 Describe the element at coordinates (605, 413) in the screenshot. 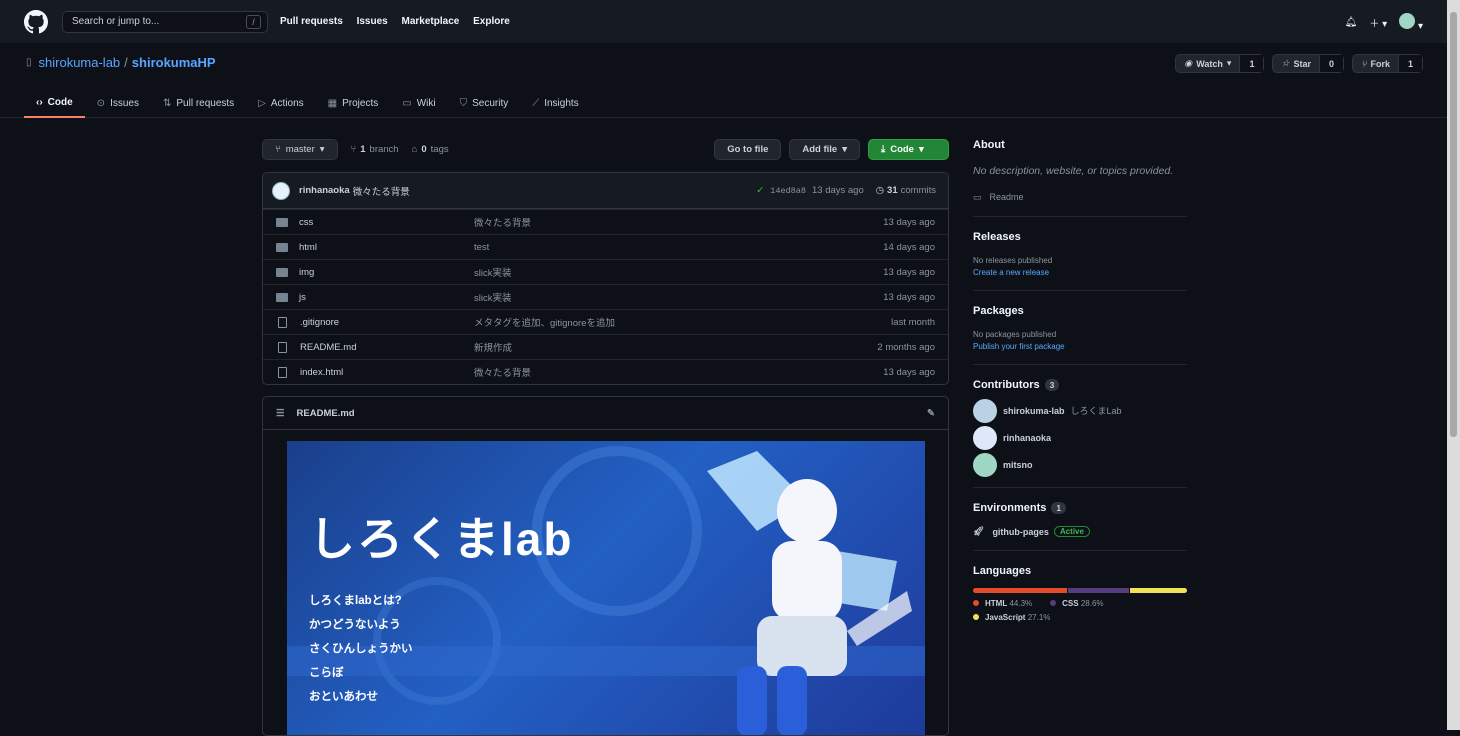

I see `readme-header: ☰ README.md ✎` at that location.